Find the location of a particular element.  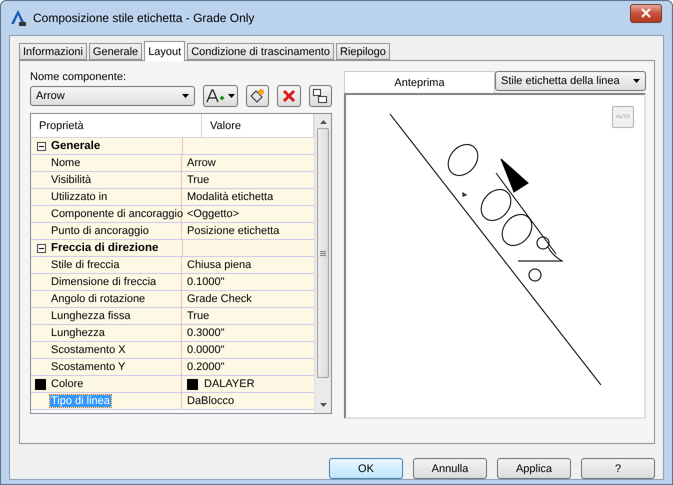

tab: Generale is located at coordinates (115, 51).